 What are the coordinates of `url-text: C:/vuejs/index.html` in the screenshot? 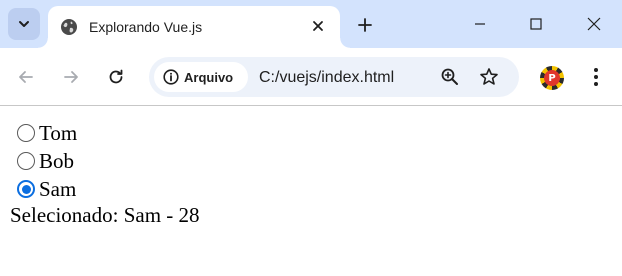 It's located at (326, 77).